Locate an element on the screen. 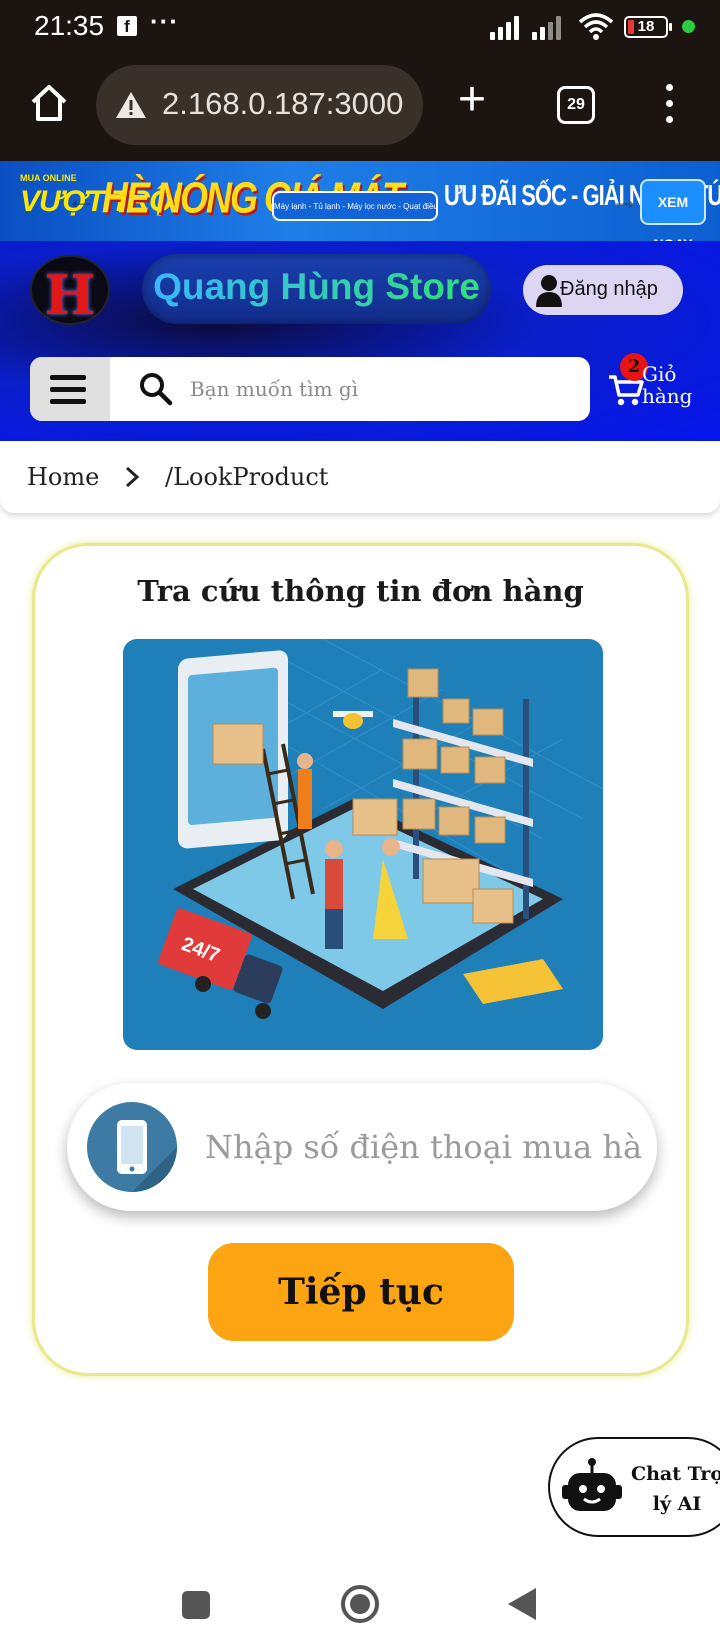  phone-input-field is located at coordinates (362, 1147).